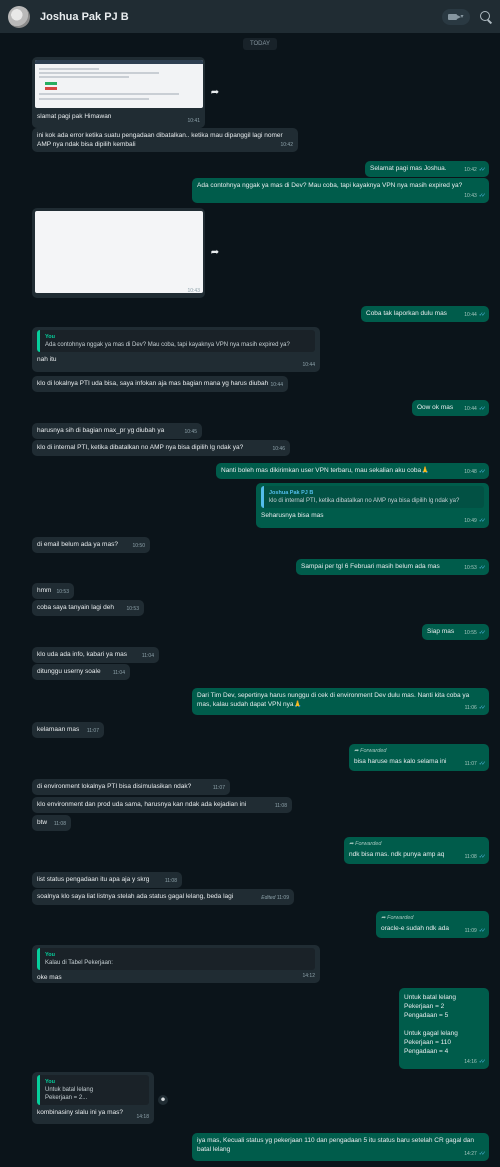 This screenshot has height=1167, width=500. I want to click on message-text: slamat pagi pak Himawan, so click(74, 116).